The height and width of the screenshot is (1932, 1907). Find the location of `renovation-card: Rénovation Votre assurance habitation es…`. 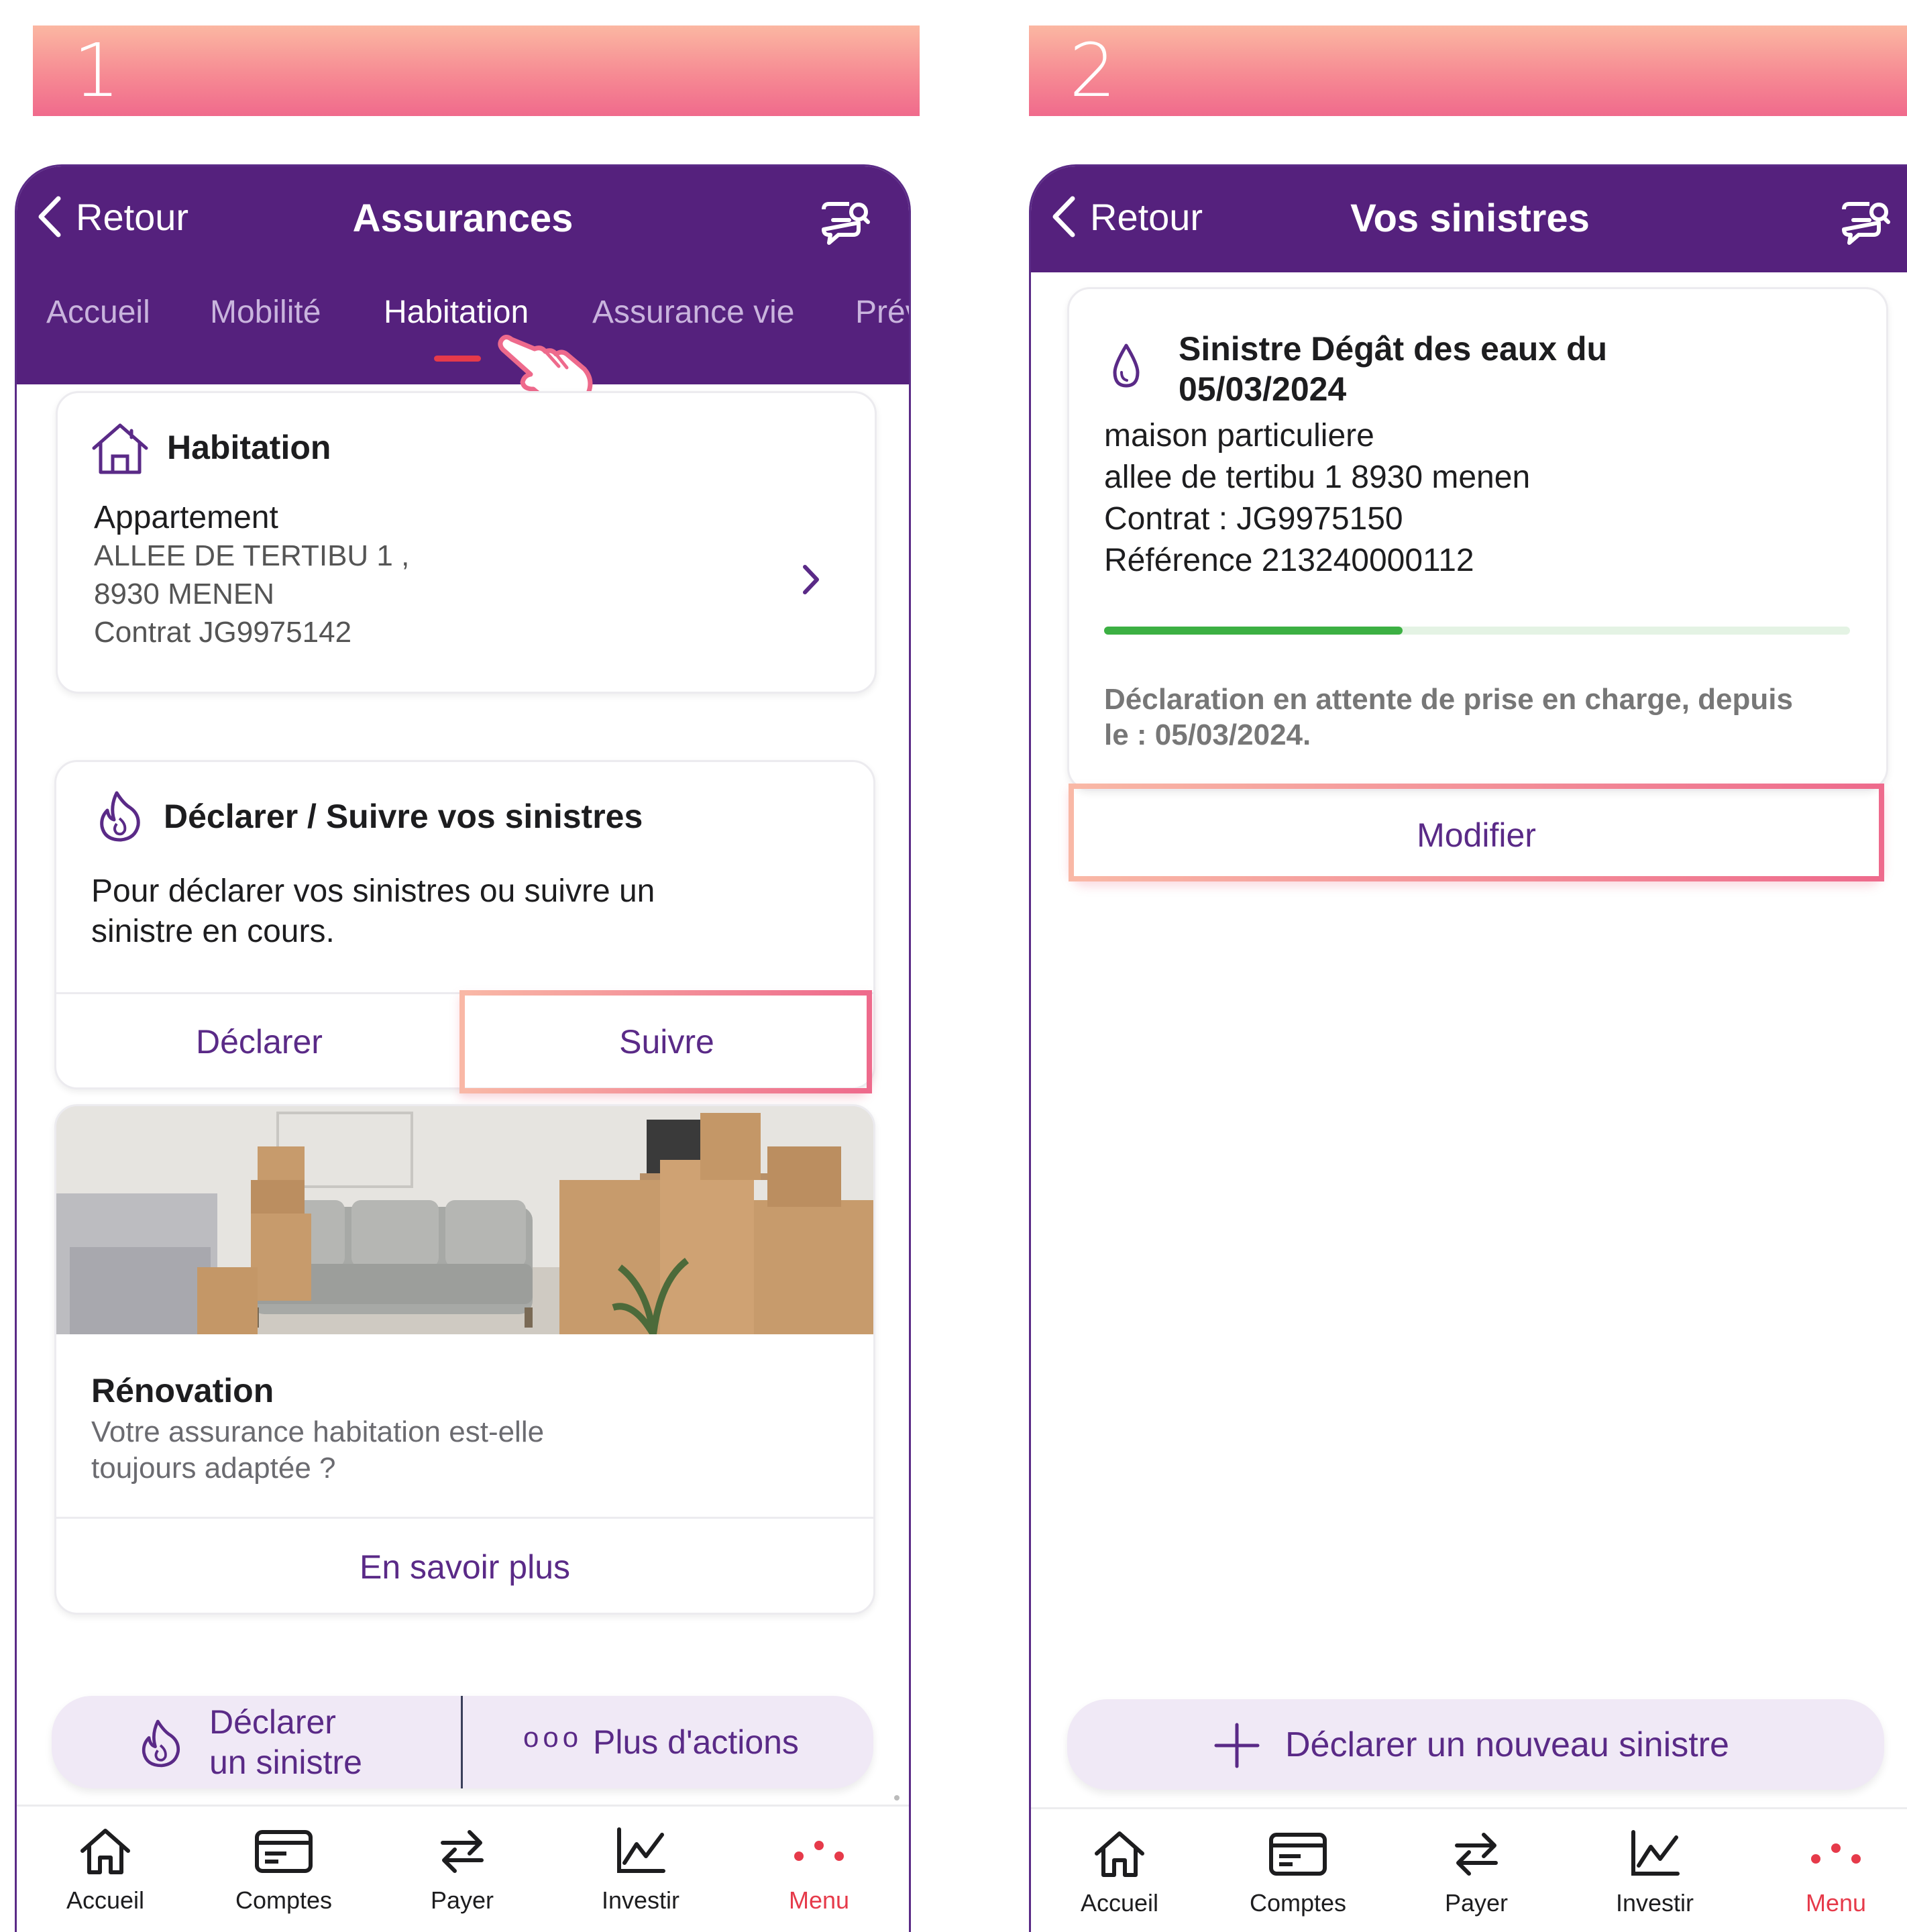

renovation-card: Rénovation Votre assurance habitation es… is located at coordinates (464, 1359).